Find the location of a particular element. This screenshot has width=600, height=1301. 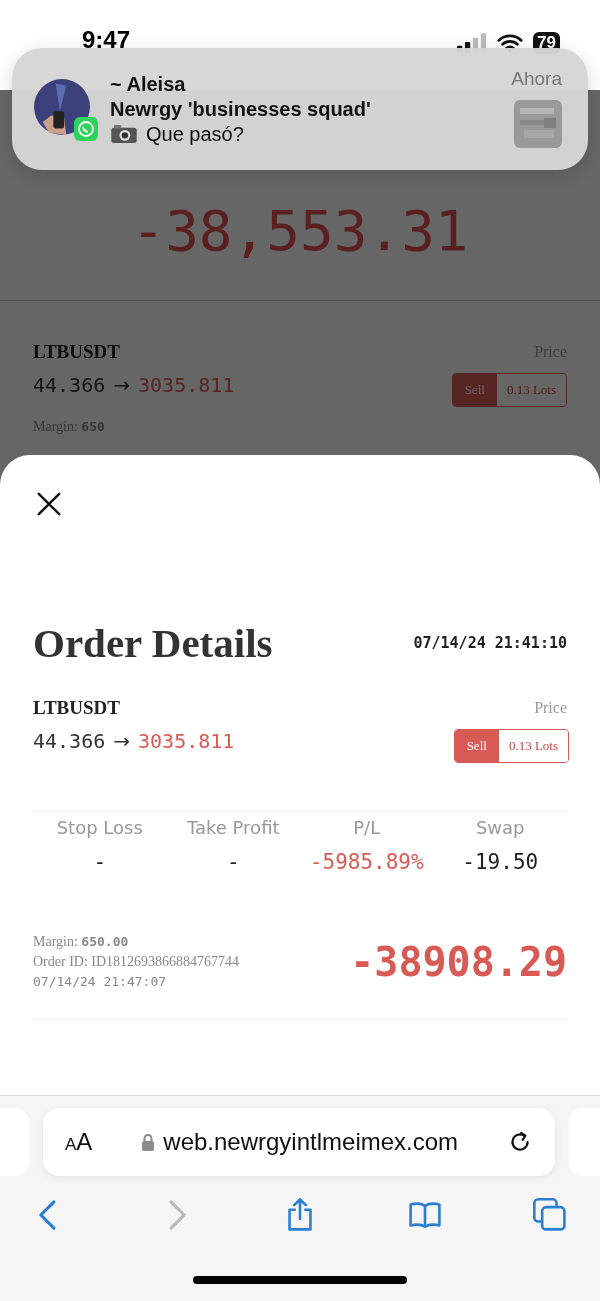

group-name: Newrgy 'businesses squad' is located at coordinates (241, 109).